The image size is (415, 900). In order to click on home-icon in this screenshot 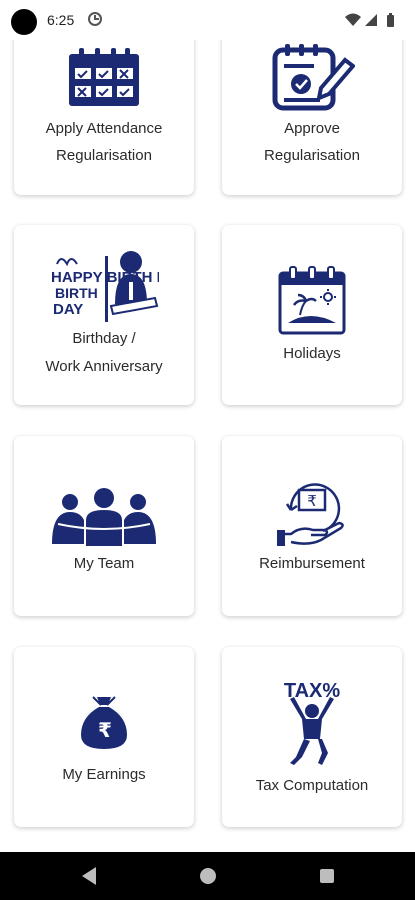, I will do `click(208, 876)`.